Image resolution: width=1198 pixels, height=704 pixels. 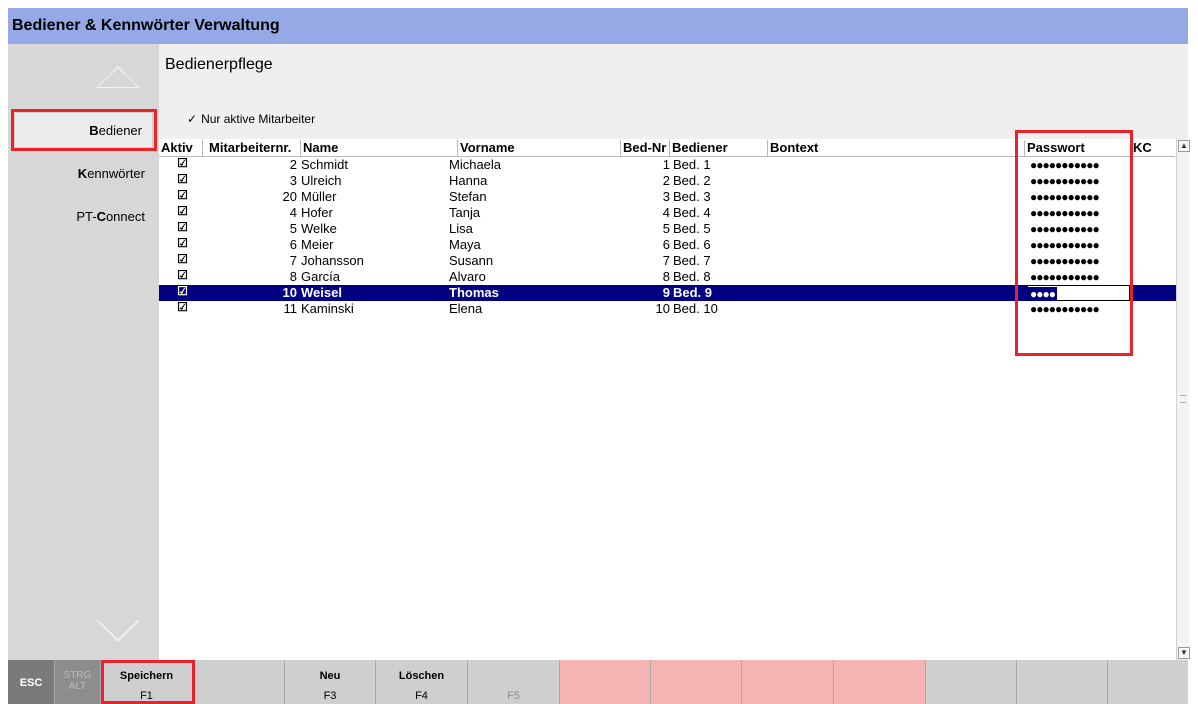 I want to click on cell-bediener: Bed. 8, so click(x=692, y=276).